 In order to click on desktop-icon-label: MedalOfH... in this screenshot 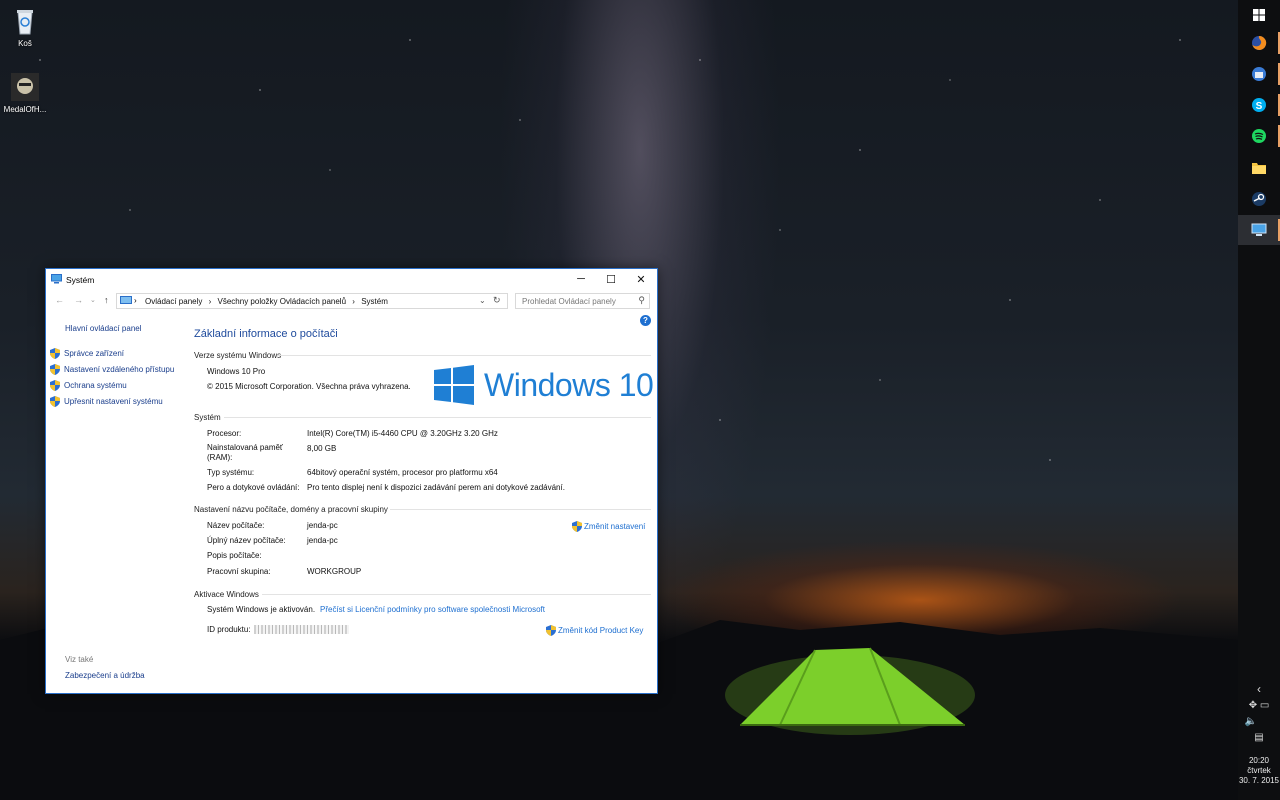, I will do `click(25, 109)`.